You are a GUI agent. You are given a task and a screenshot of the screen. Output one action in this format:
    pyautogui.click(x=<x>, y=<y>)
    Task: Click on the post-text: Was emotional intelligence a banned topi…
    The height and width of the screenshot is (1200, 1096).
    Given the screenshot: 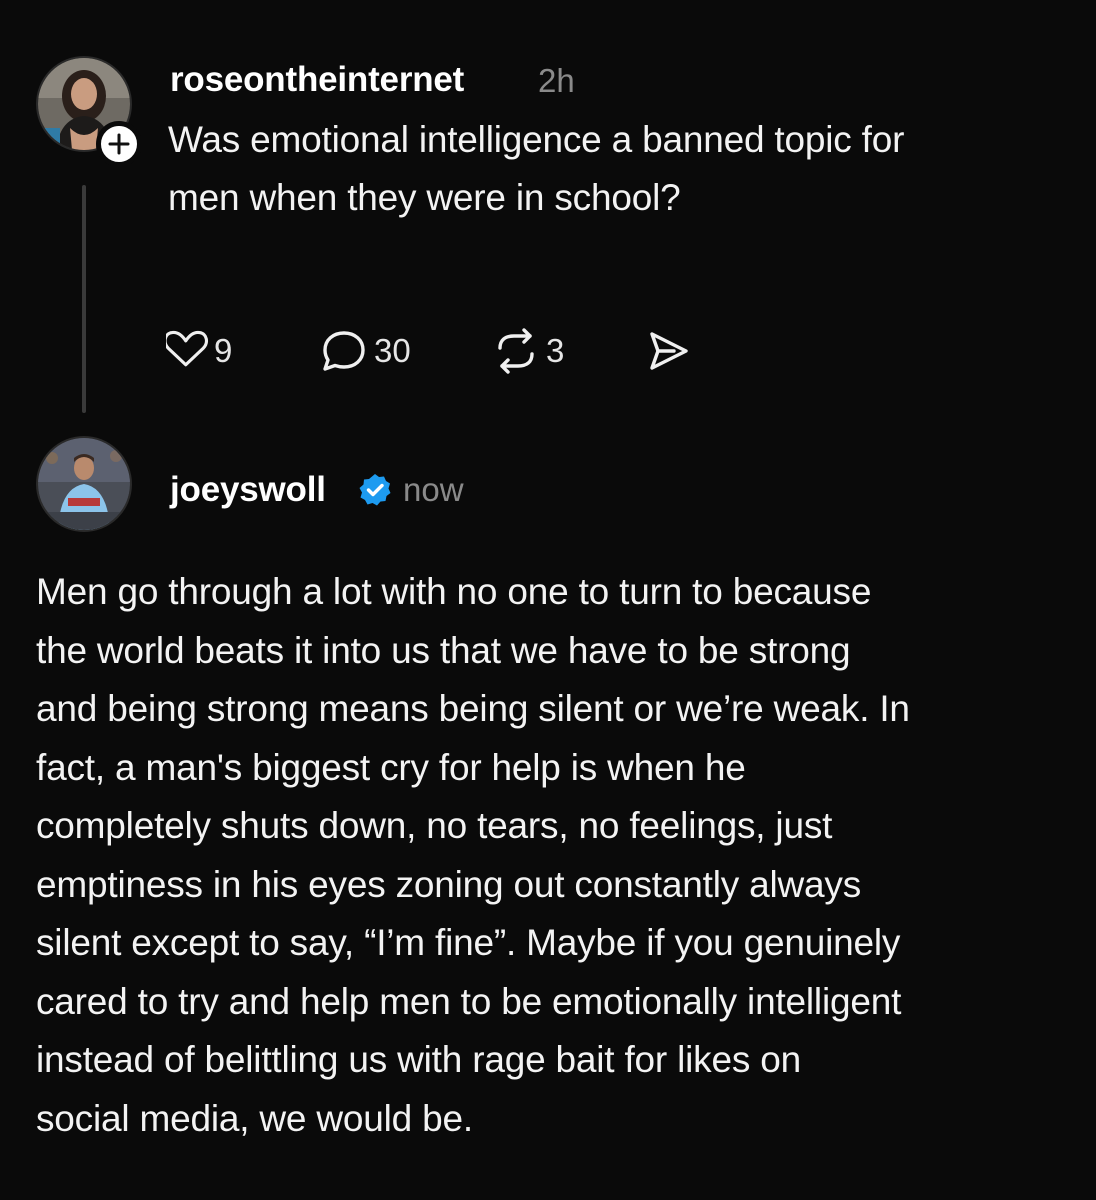 What is the action you would take?
    pyautogui.click(x=618, y=169)
    